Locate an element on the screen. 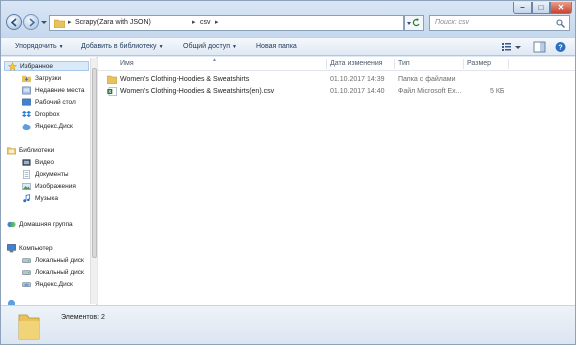  desktop-icon is located at coordinates (26, 102).